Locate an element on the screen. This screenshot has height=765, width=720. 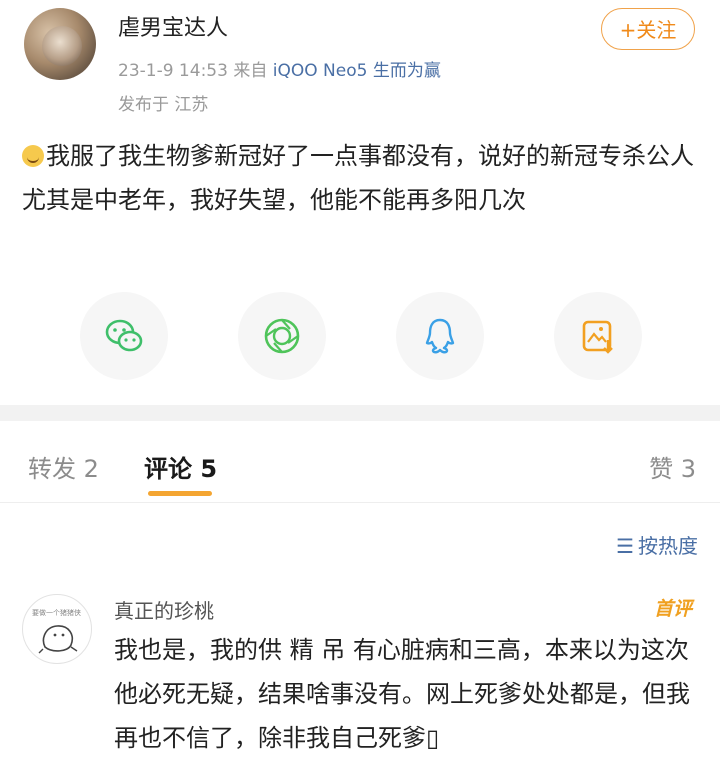
tabs-divider is located at coordinates (360, 502).